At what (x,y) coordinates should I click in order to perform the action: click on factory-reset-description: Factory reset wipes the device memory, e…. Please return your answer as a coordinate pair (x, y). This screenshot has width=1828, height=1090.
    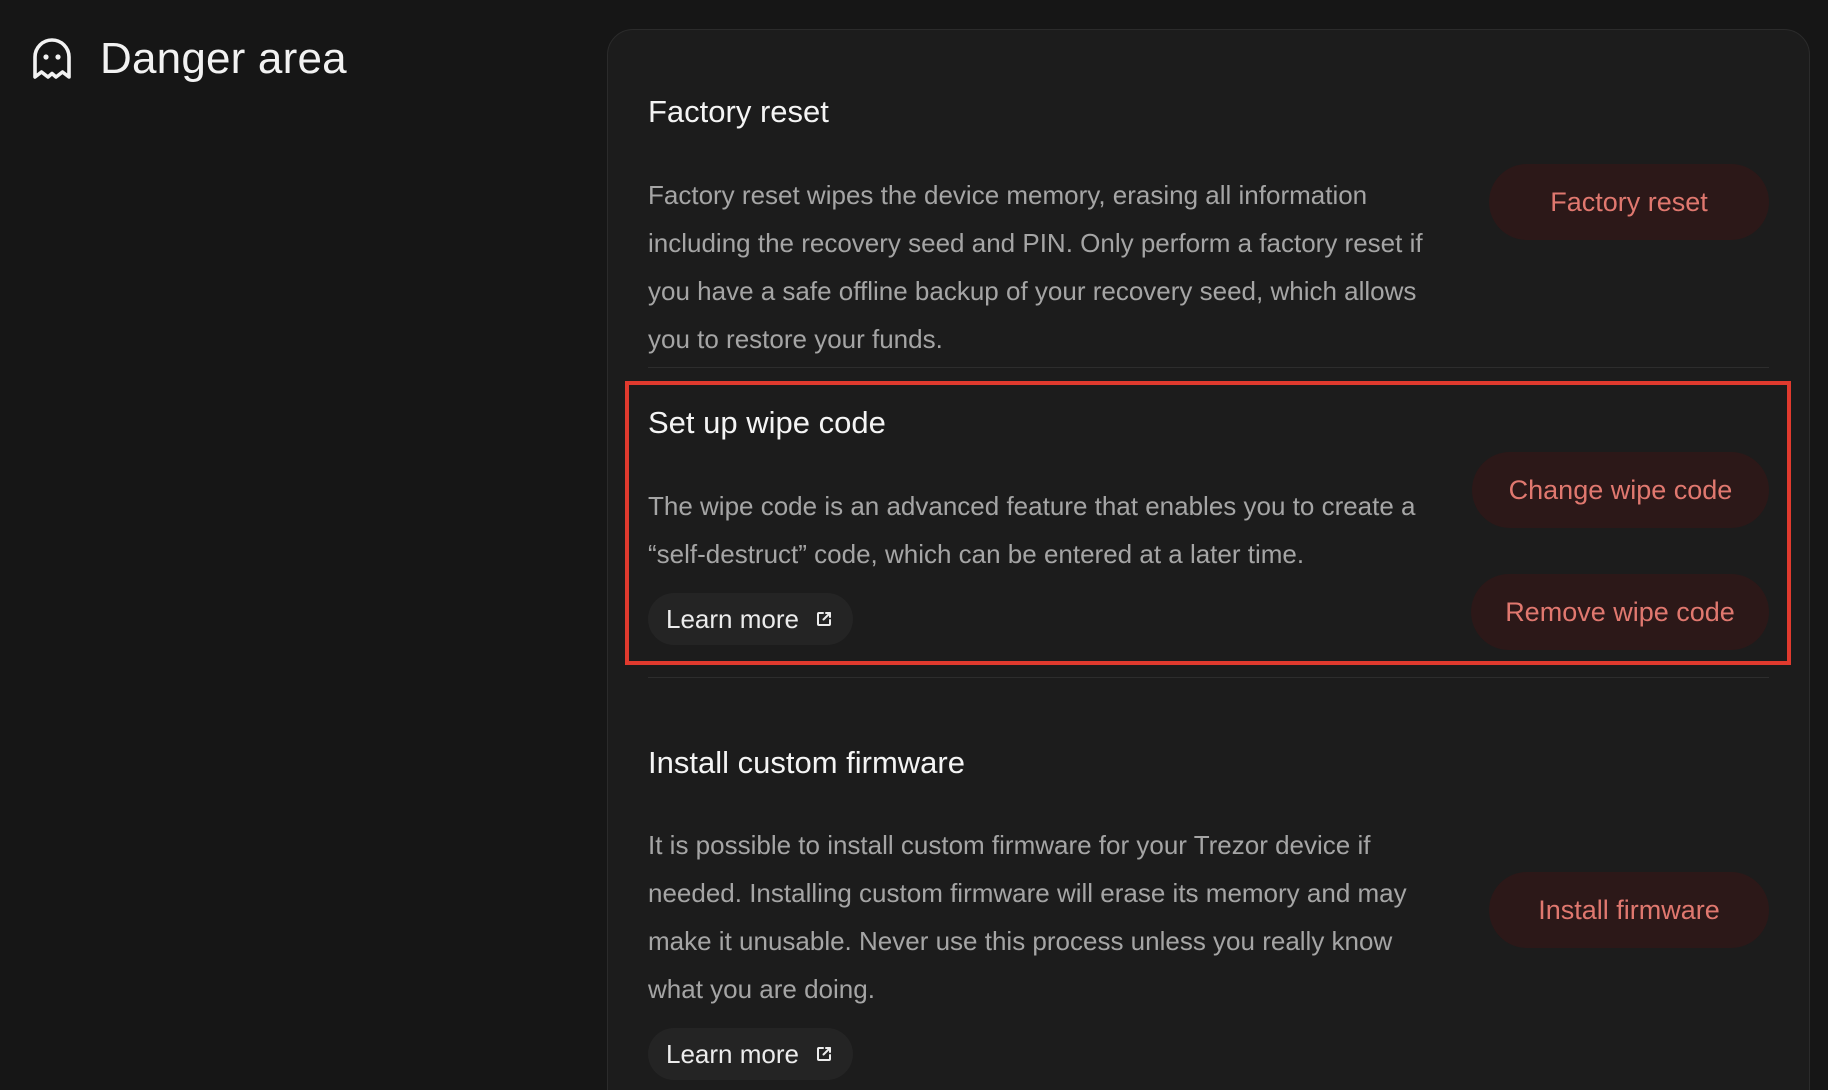
    Looking at the image, I should click on (1035, 267).